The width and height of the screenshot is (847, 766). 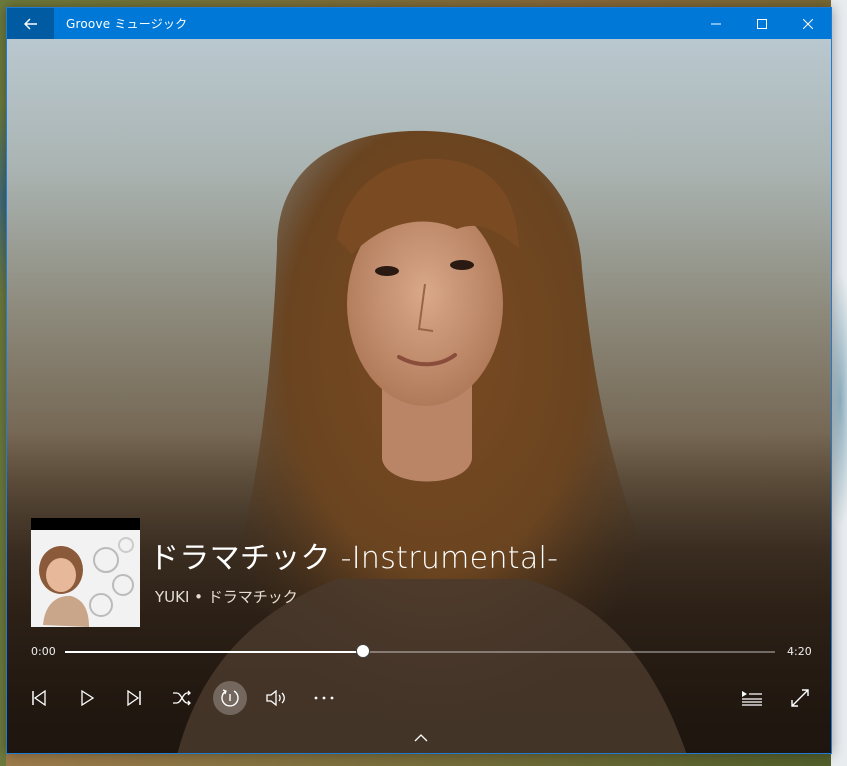 I want to click on now-playing-list-button, so click(x=752, y=698).